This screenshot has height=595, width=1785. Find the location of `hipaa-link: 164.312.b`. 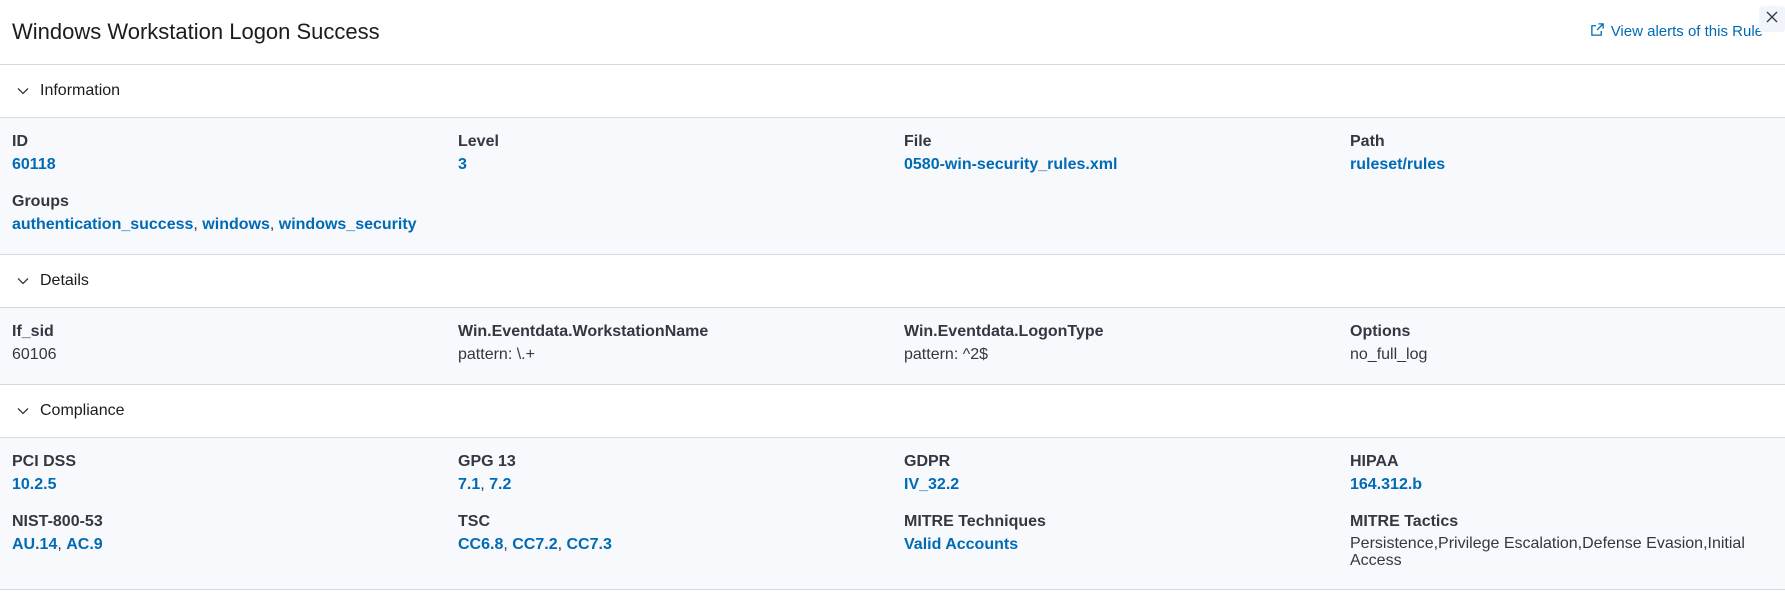

hipaa-link: 164.312.b is located at coordinates (1386, 484).